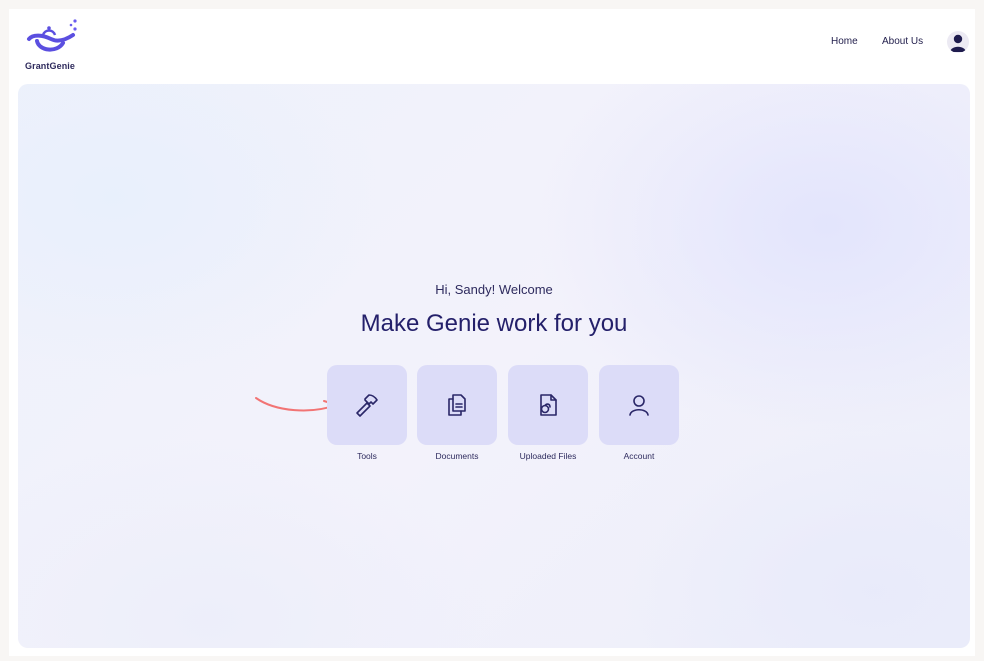  Describe the element at coordinates (494, 323) in the screenshot. I see `page-headline: Make Genie work for you` at that location.